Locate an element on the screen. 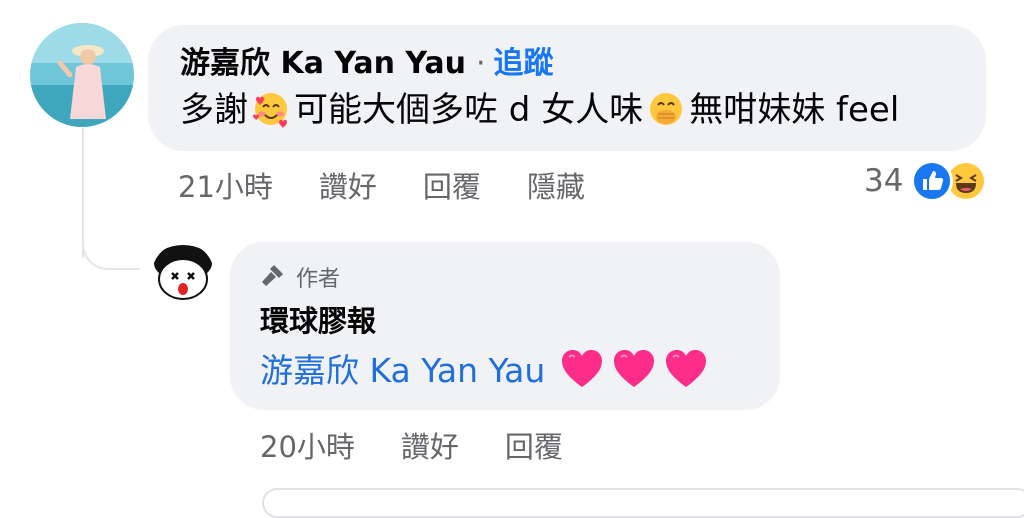 The width and height of the screenshot is (1024, 518). follow-link: 追蹤 is located at coordinates (524, 63).